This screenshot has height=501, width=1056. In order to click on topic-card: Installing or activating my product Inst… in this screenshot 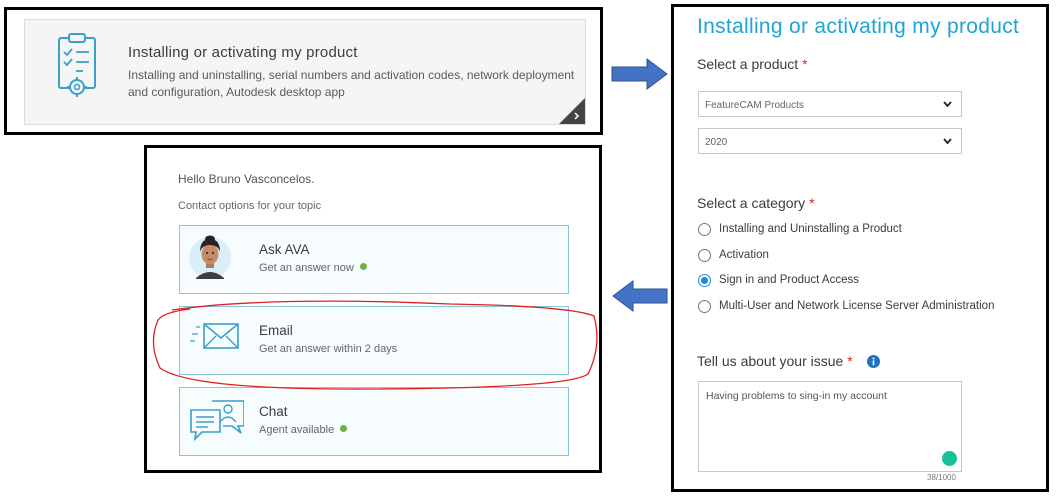, I will do `click(305, 72)`.